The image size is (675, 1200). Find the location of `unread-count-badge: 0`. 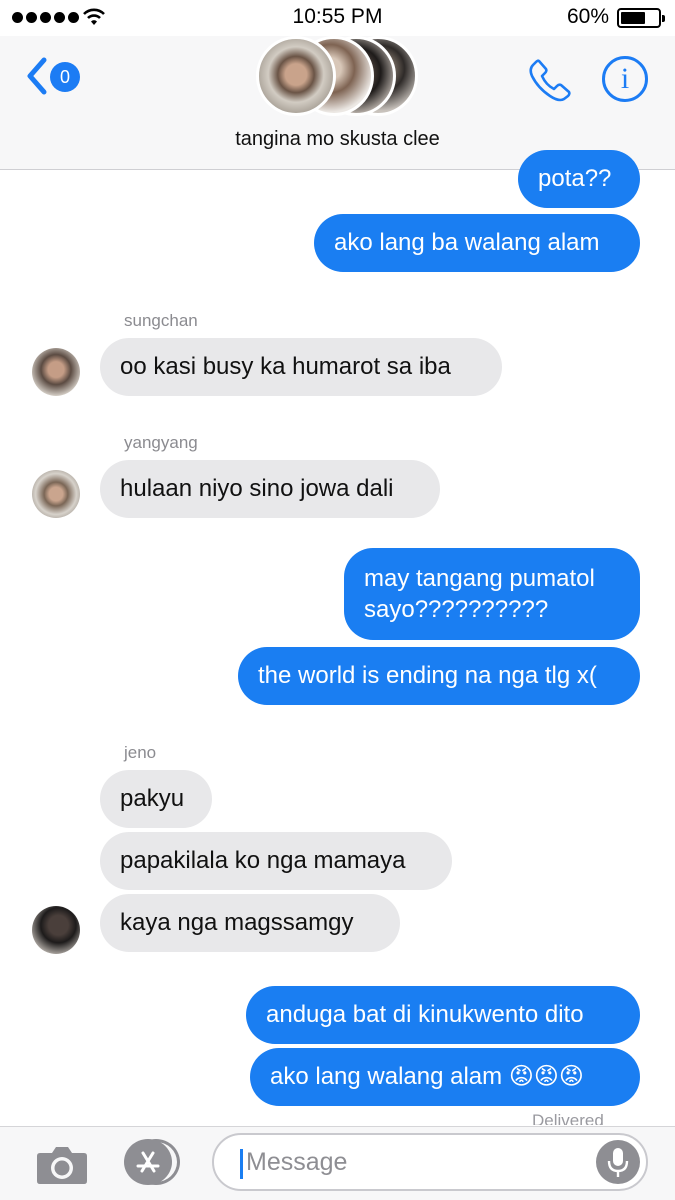

unread-count-badge: 0 is located at coordinates (65, 77).